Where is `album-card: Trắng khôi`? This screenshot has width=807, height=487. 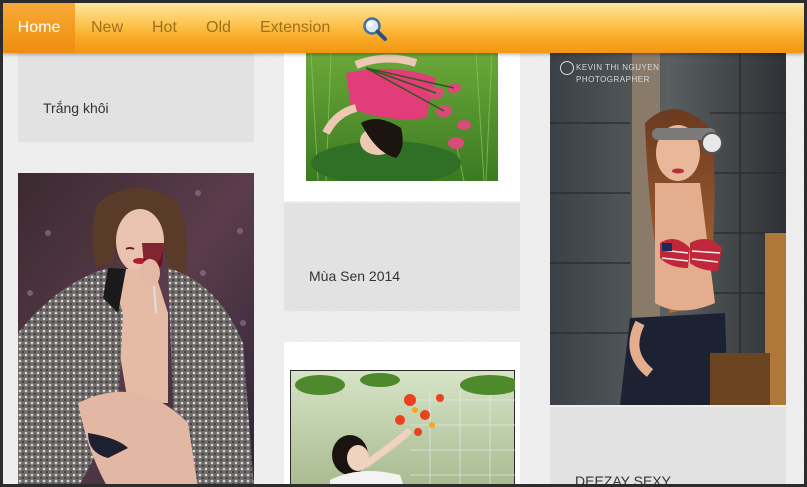
album-card: Trắng khôi is located at coordinates (136, 92).